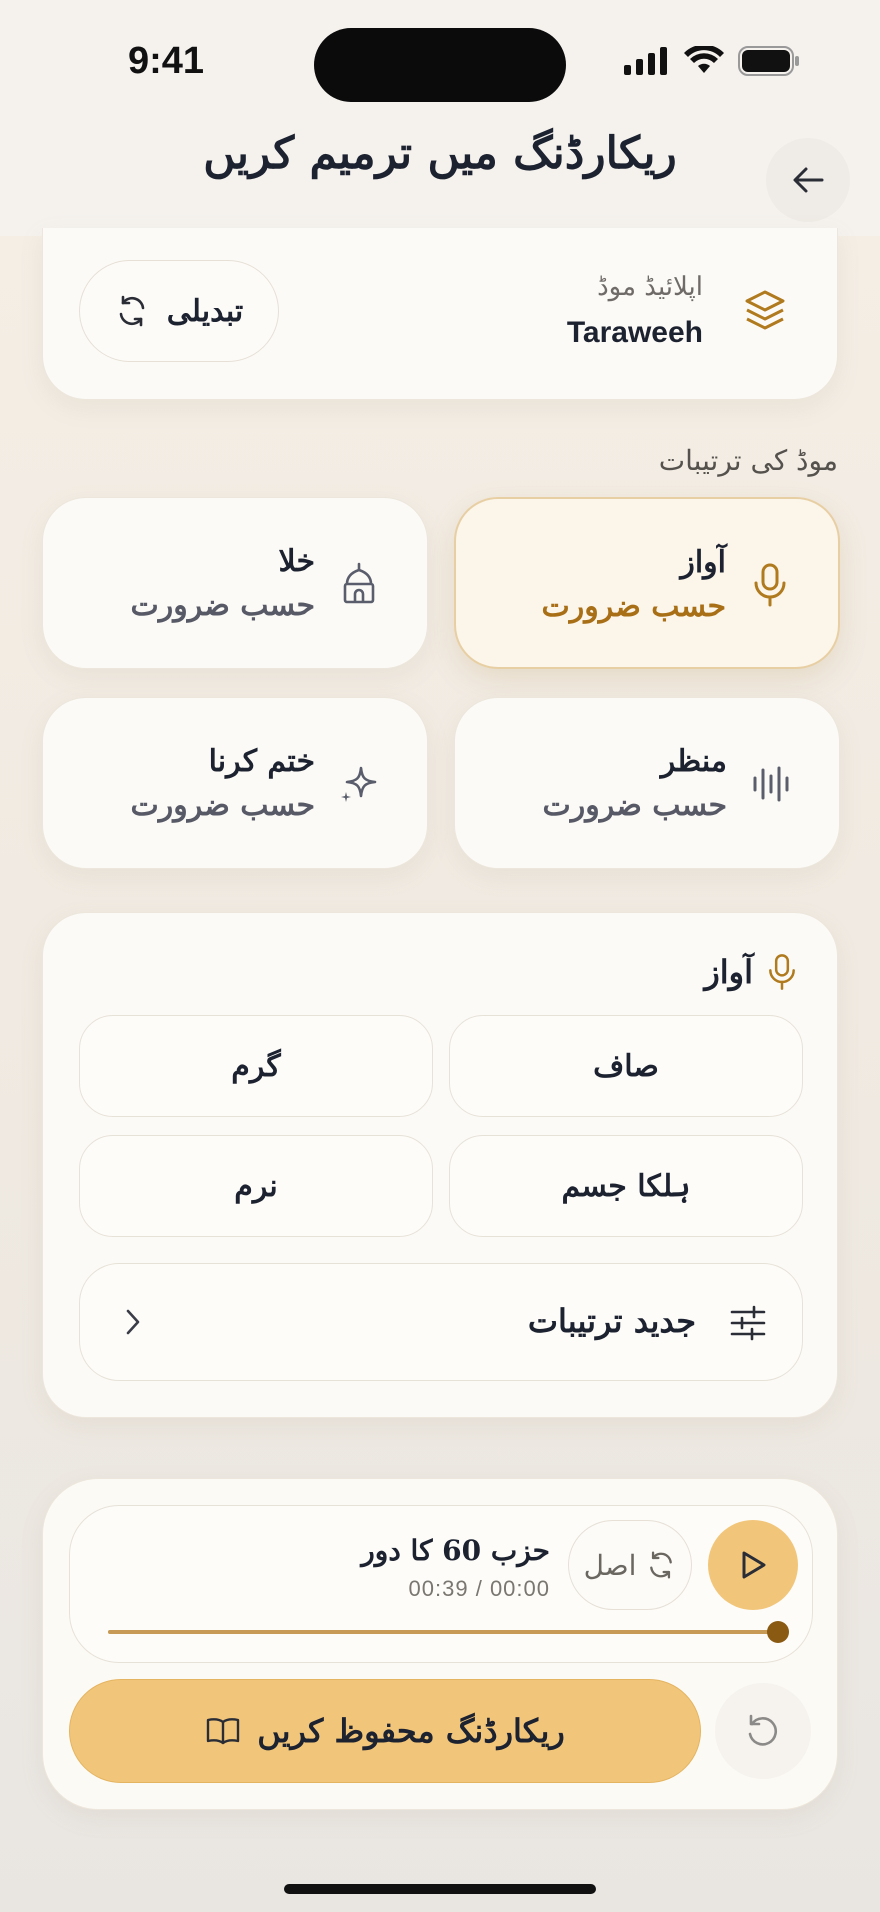 This screenshot has height=1912, width=880. What do you see at coordinates (693, 761) in the screenshot?
I see `mode-name: منظر` at bounding box center [693, 761].